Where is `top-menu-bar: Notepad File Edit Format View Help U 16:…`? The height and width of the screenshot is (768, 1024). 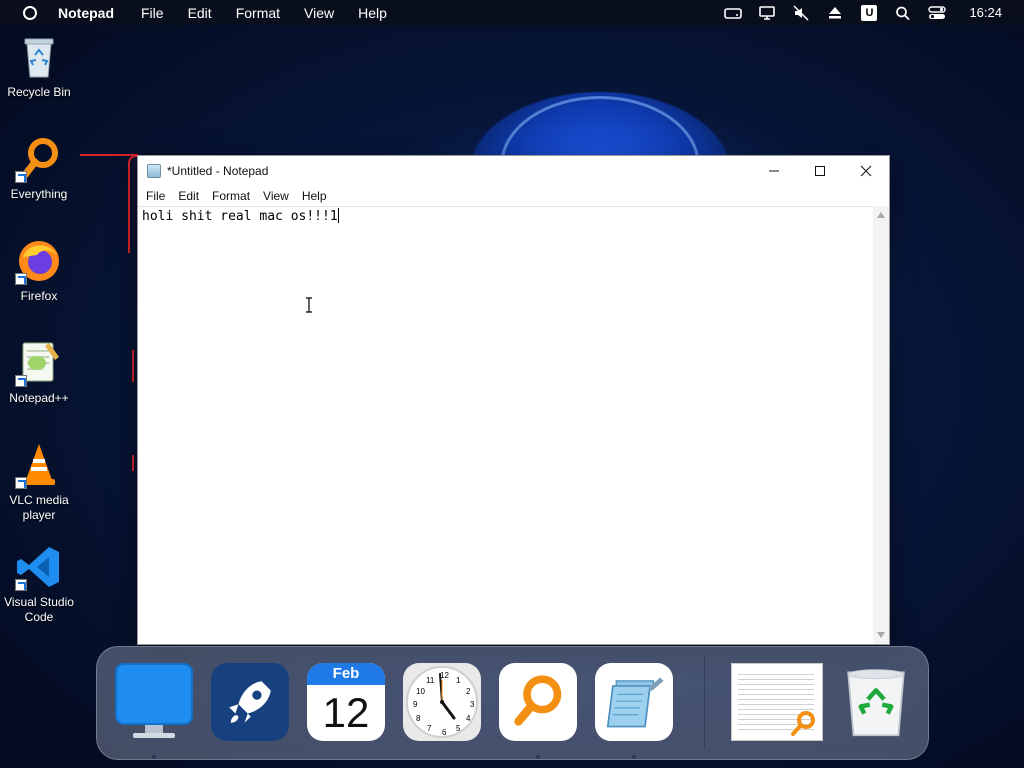 top-menu-bar: Notepad File Edit Format View Help U 16:… is located at coordinates (512, 12).